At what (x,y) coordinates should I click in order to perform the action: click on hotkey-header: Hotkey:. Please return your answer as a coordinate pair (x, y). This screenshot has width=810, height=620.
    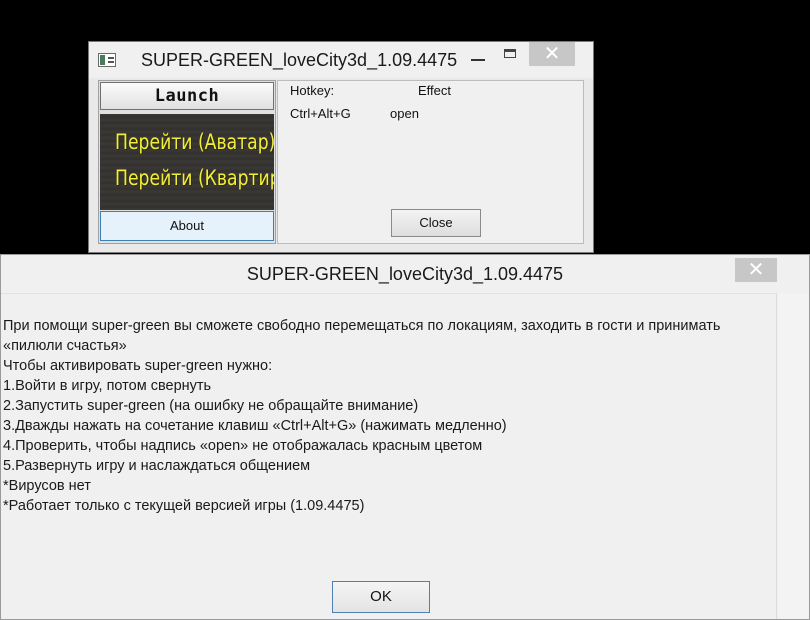
    Looking at the image, I should click on (312, 90).